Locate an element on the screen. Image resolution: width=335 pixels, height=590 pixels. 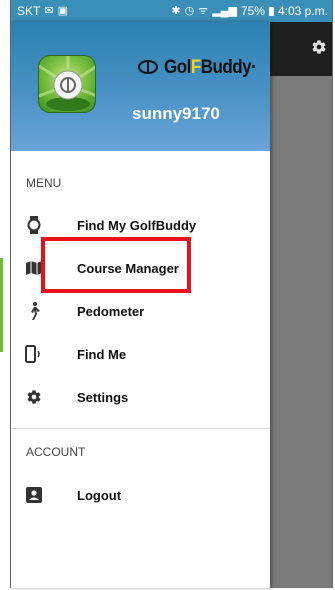
menu-label-pedometer: Pedometer is located at coordinates (111, 311).